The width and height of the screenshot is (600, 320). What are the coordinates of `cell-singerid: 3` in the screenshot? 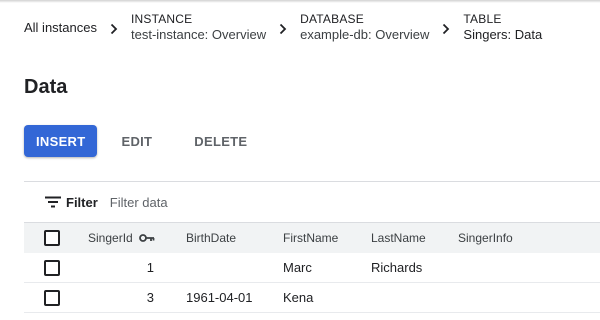 It's located at (150, 297).